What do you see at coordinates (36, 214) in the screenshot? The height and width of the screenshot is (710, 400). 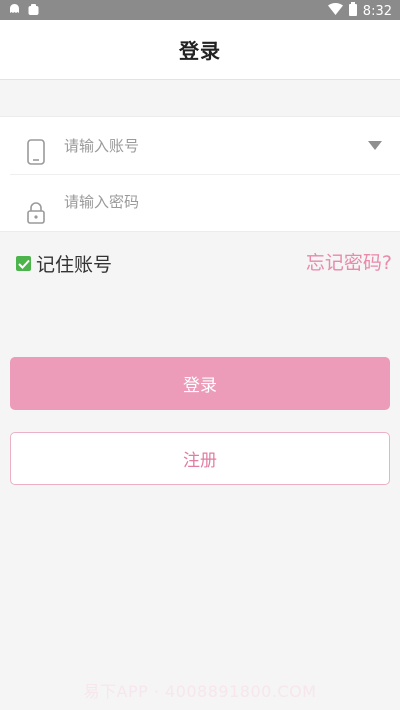 I see `lock-icon` at bounding box center [36, 214].